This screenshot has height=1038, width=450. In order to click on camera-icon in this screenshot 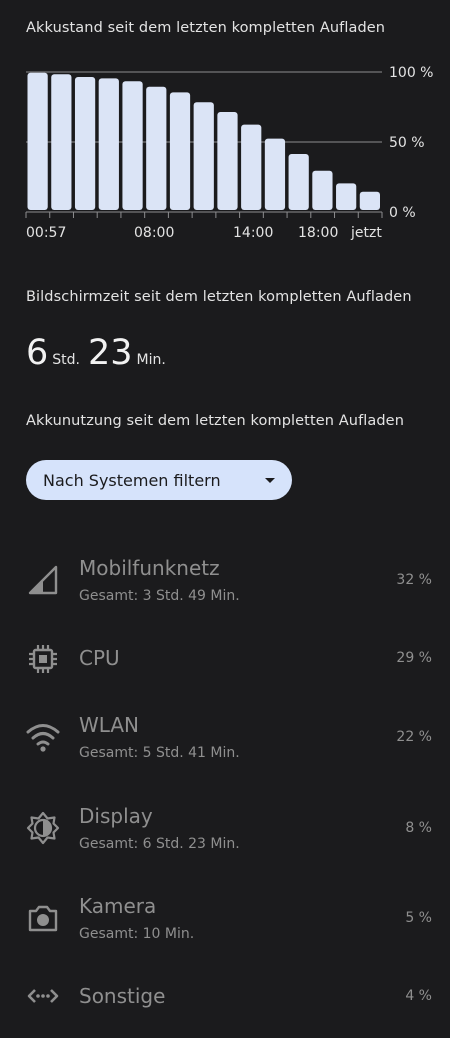, I will do `click(43, 918)`.